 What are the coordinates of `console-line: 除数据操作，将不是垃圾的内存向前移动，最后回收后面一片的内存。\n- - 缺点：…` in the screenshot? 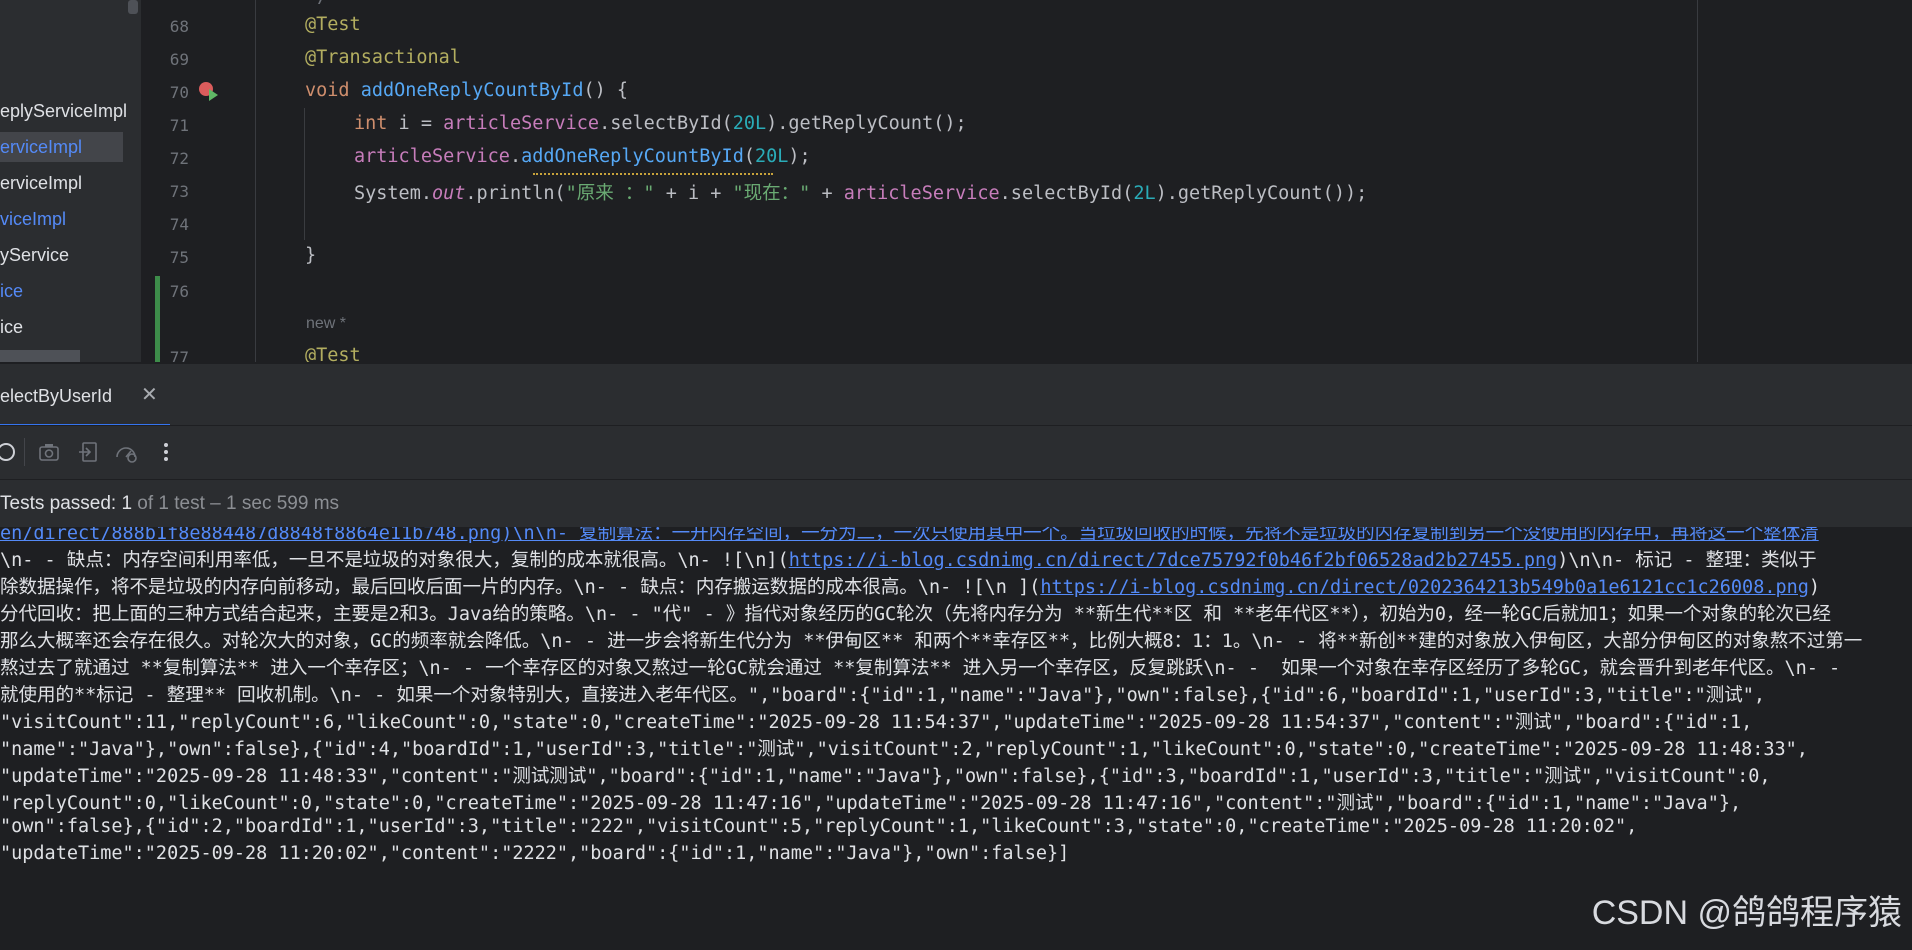 It's located at (910, 586).